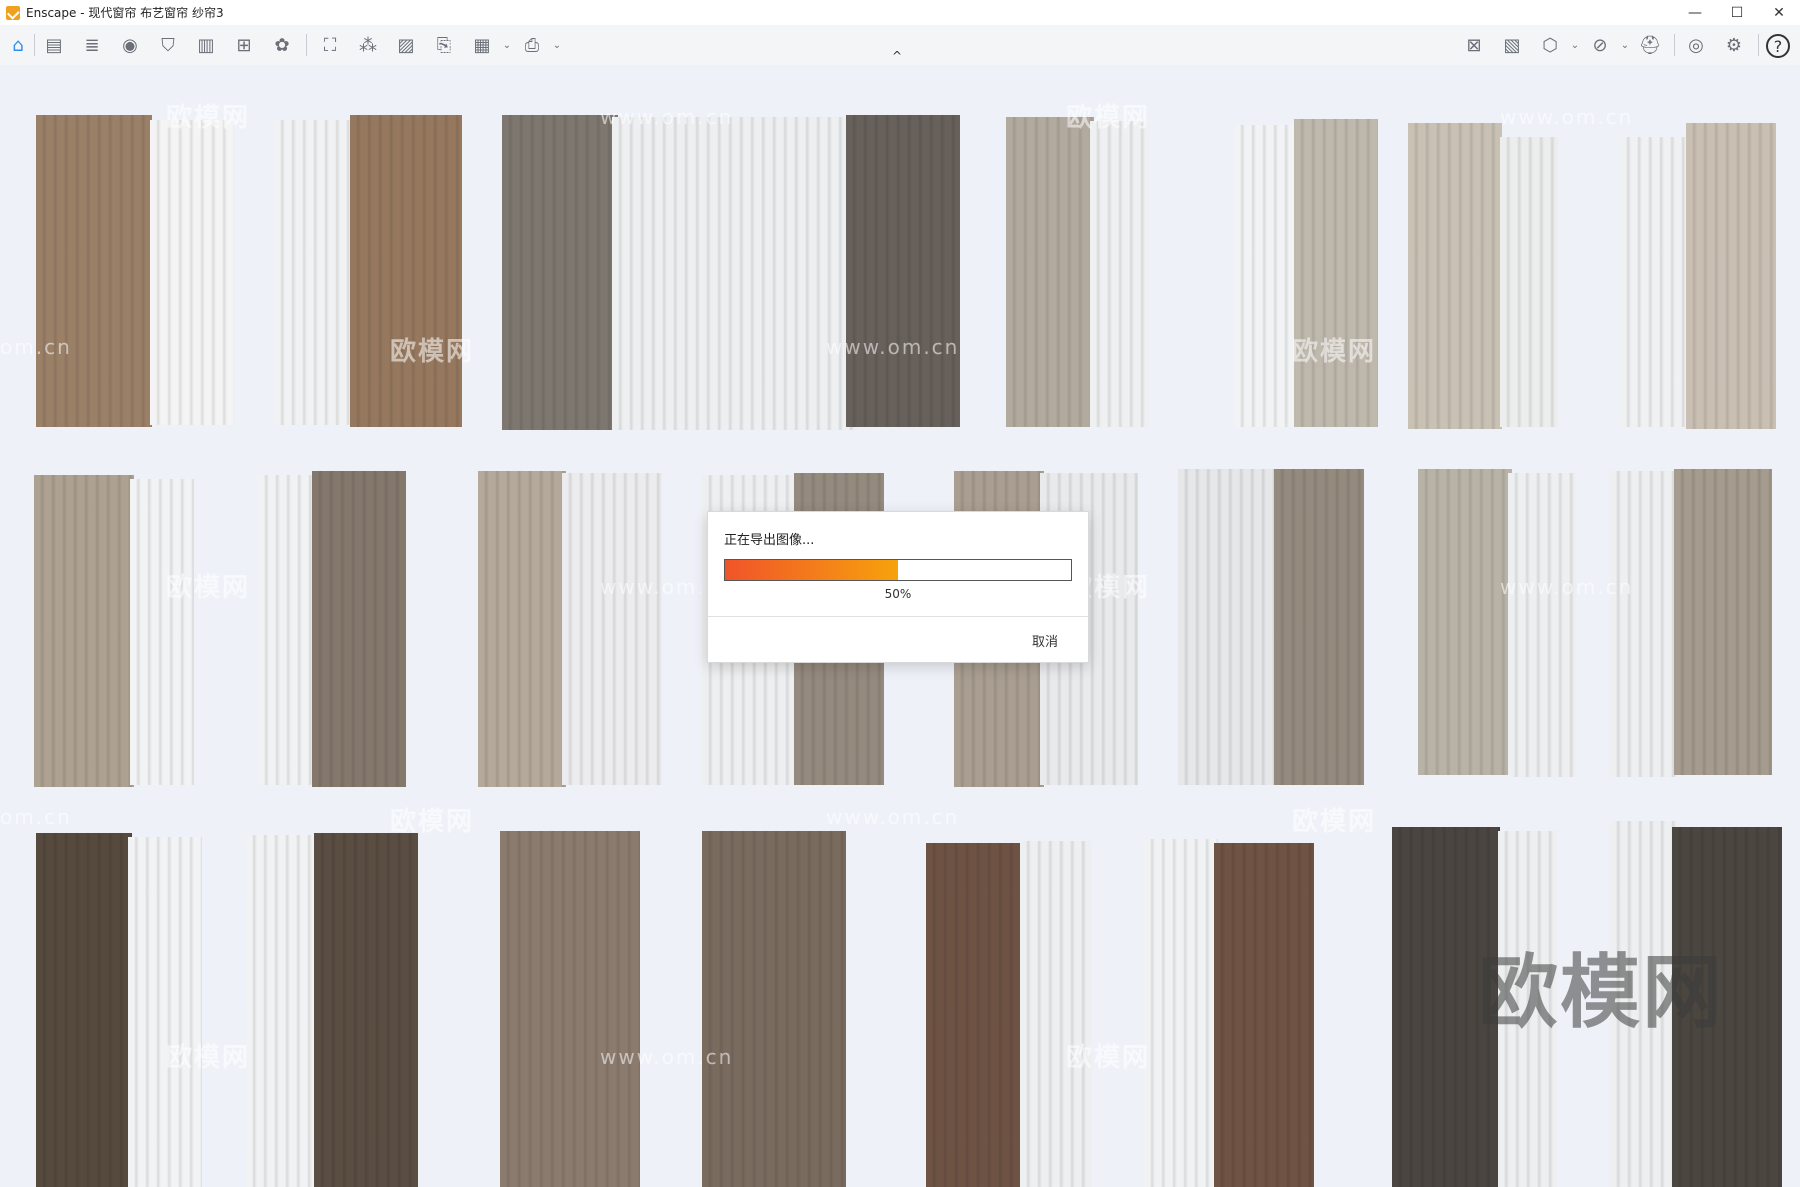 The width and height of the screenshot is (1800, 1187). Describe the element at coordinates (282, 45) in the screenshot. I see `asset-library-icon: ✿` at that location.